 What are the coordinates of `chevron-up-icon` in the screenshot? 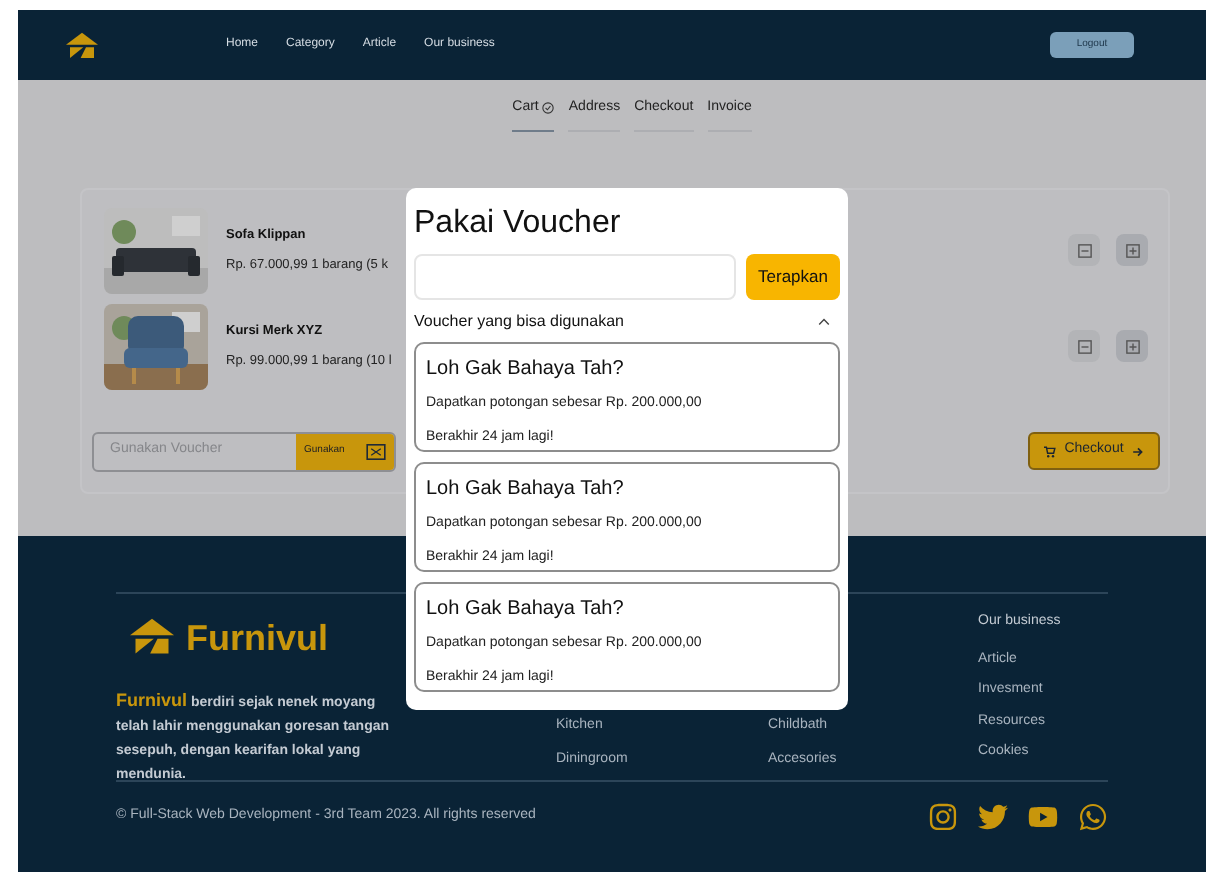 It's located at (824, 322).